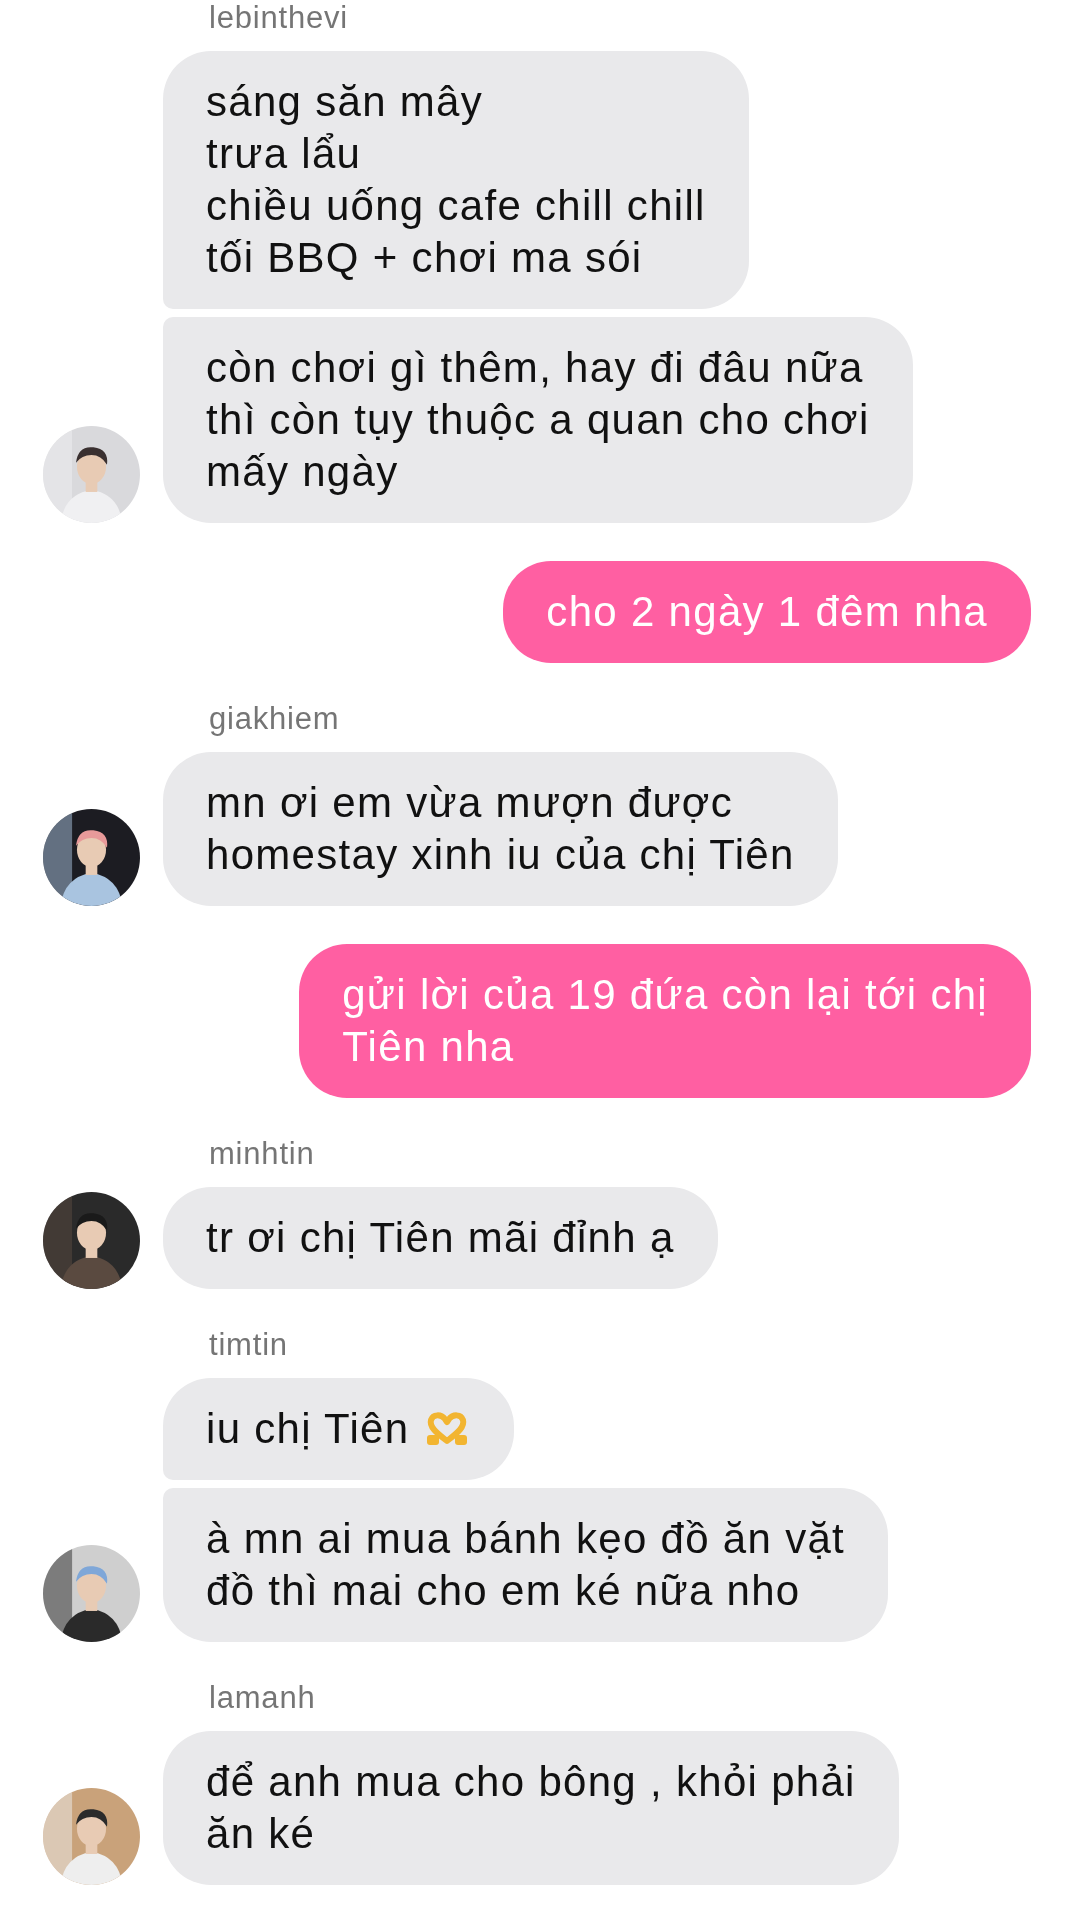 This screenshot has width=1074, height=1910. Describe the element at coordinates (440, 1238) in the screenshot. I see `message-text: tr ơi chị Tiên mãi đỉnh ạ` at that location.